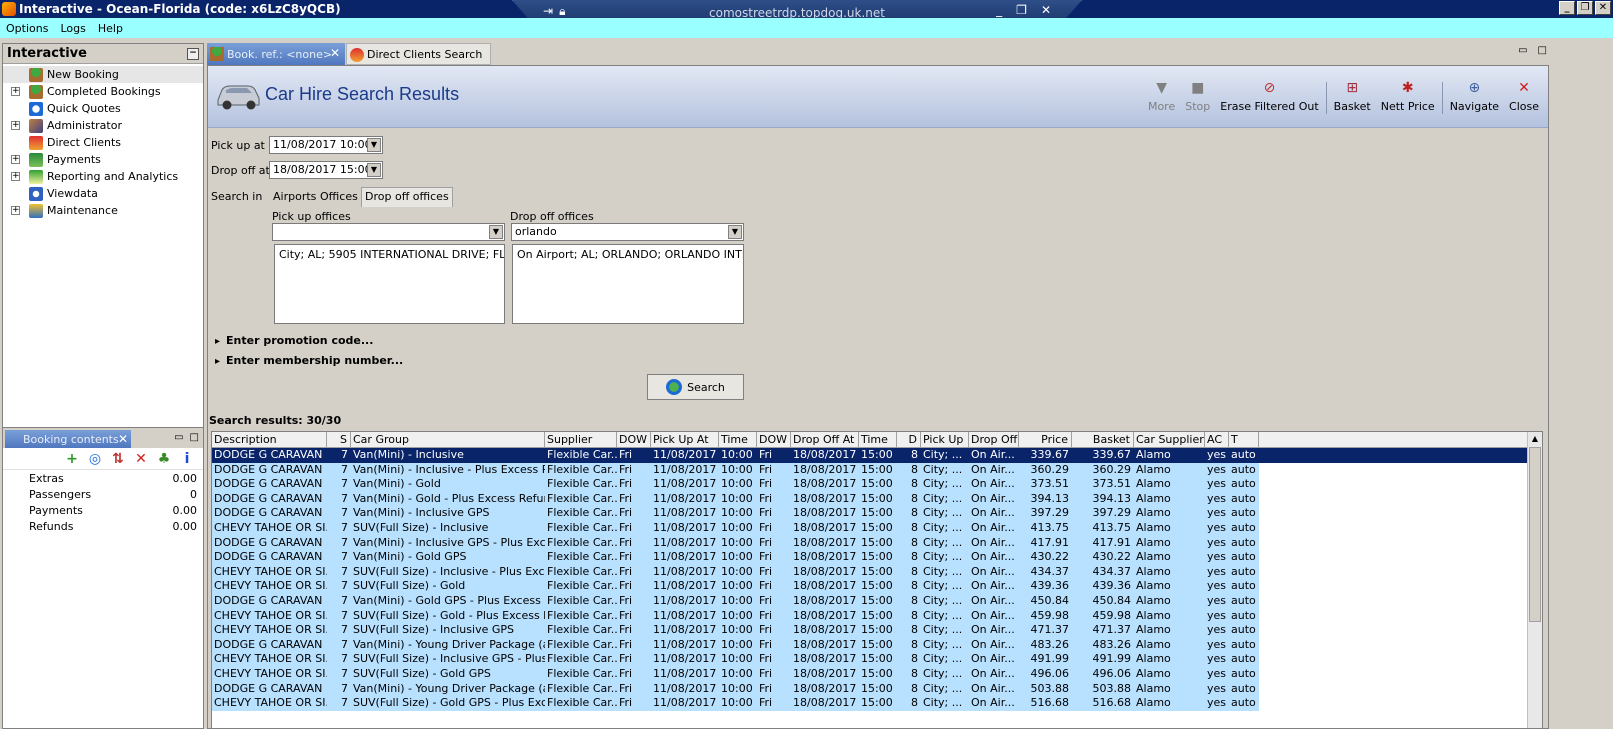  I want to click on pickup-datetime-field: 11/08/2017 10:00 ▼, so click(326, 145).